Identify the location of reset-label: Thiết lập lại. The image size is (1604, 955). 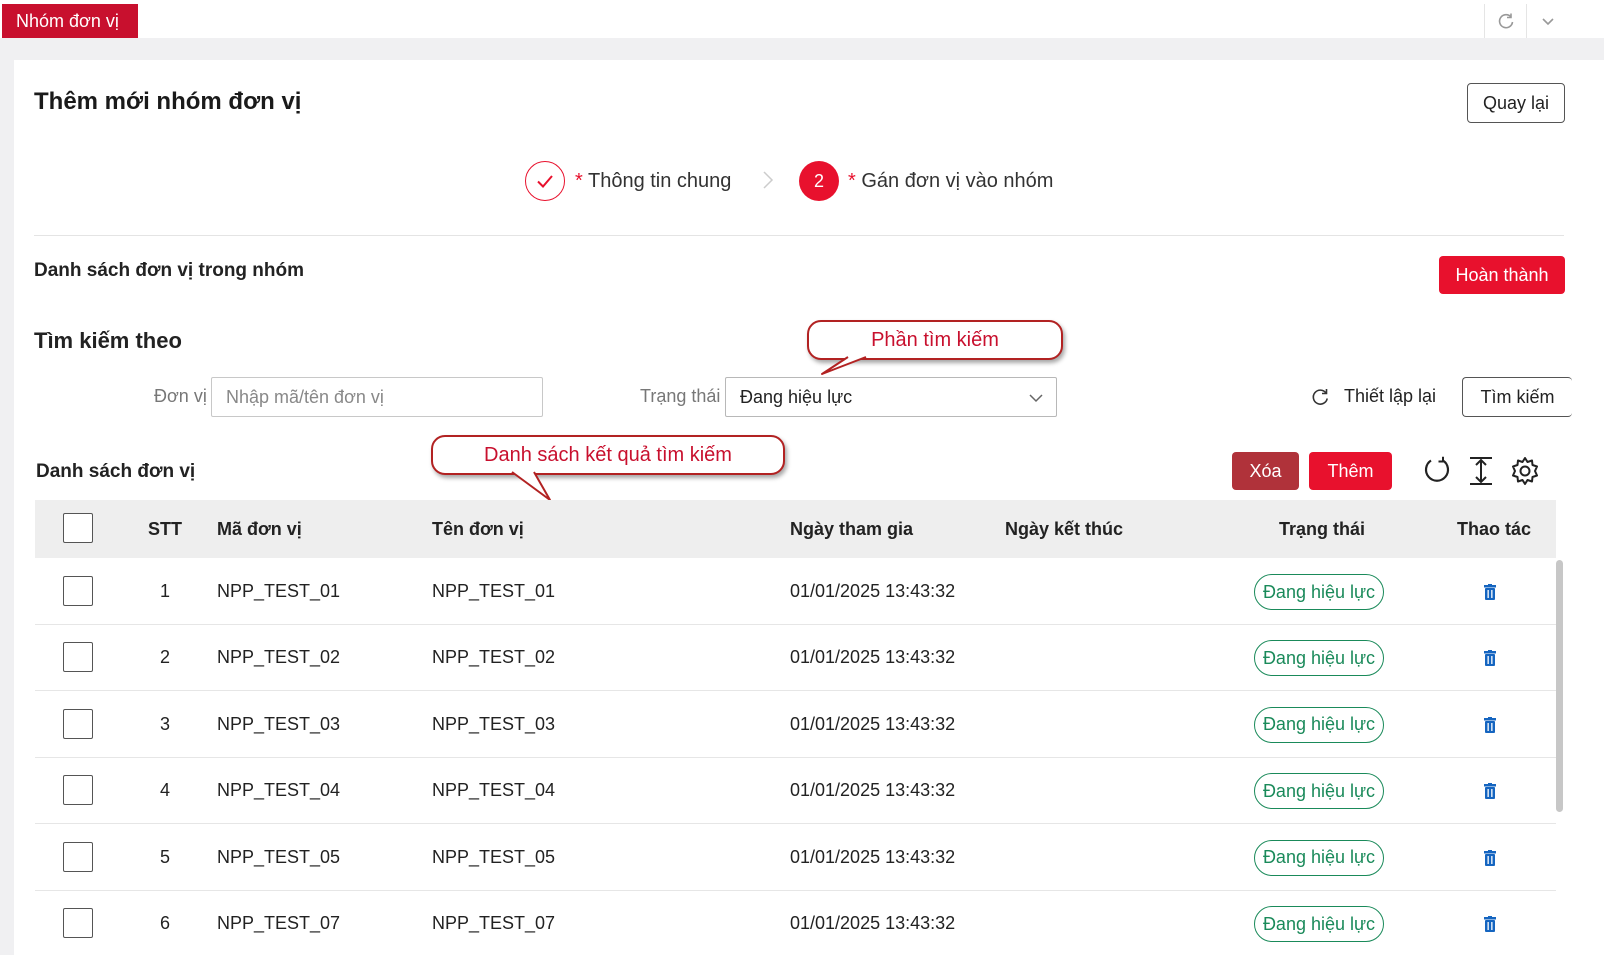
(1390, 396).